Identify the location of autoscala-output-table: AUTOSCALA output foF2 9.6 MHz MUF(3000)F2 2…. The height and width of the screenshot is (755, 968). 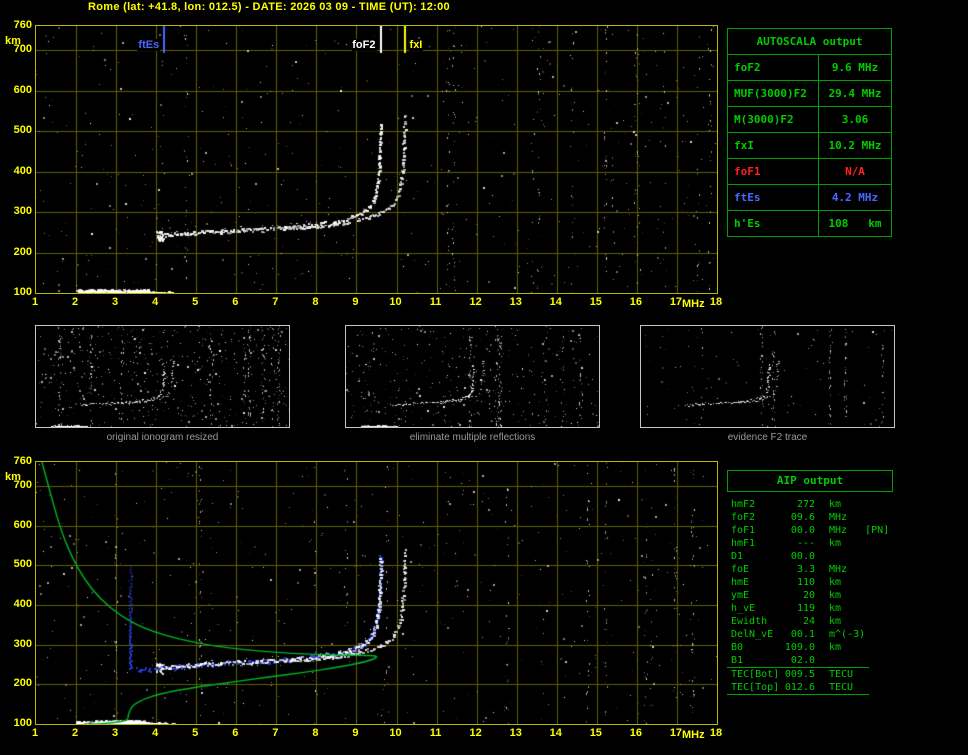
(809, 132).